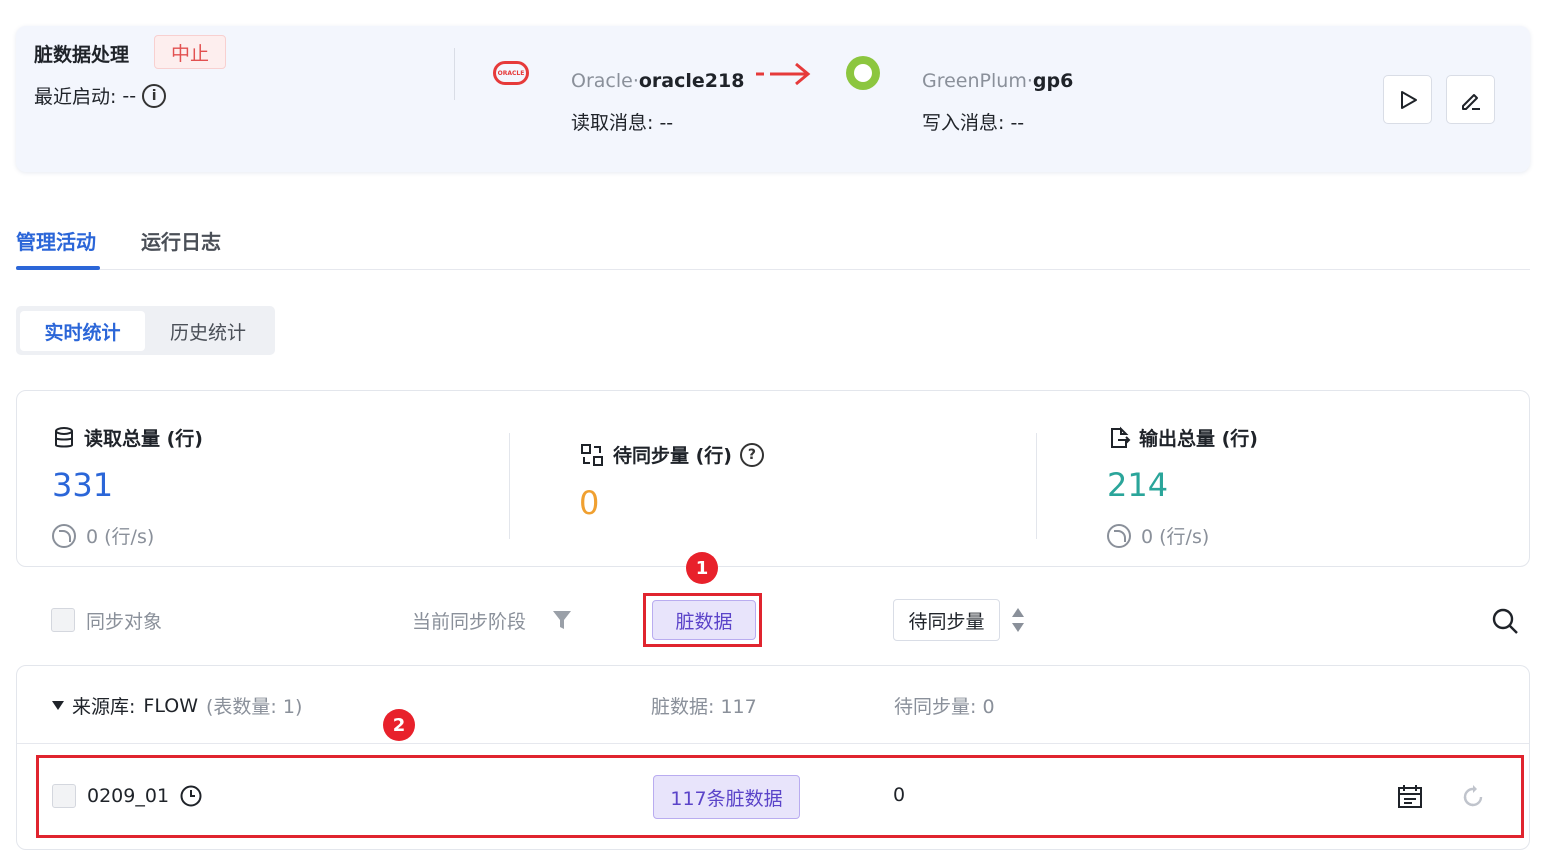 The width and height of the screenshot is (1557, 857). I want to click on active-tab-underline, so click(58, 268).